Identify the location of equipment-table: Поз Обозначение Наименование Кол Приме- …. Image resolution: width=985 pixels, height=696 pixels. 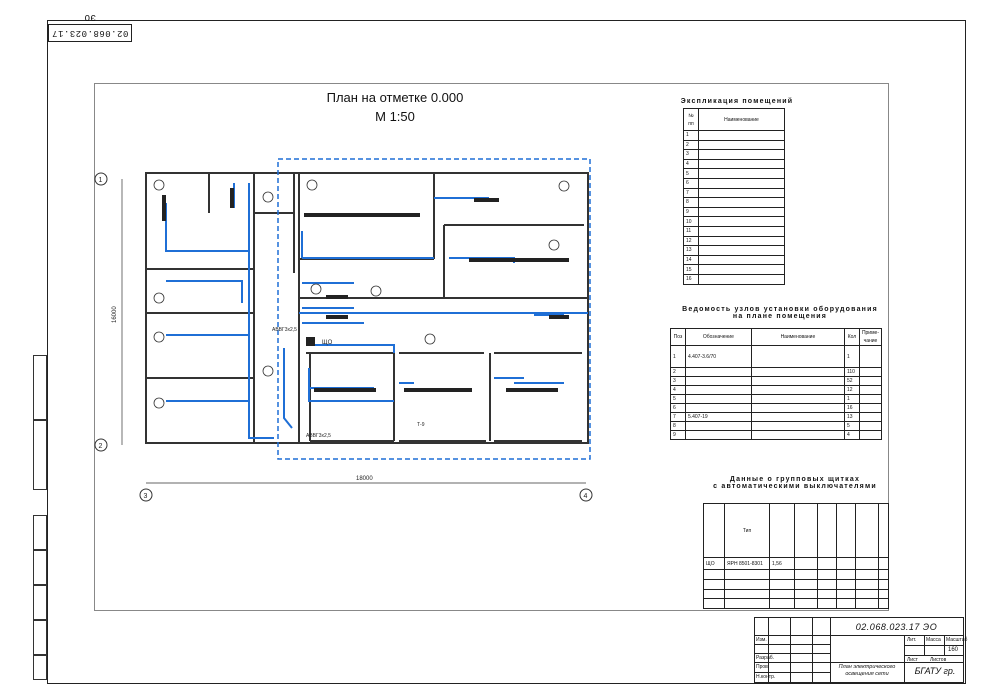
(776, 384).